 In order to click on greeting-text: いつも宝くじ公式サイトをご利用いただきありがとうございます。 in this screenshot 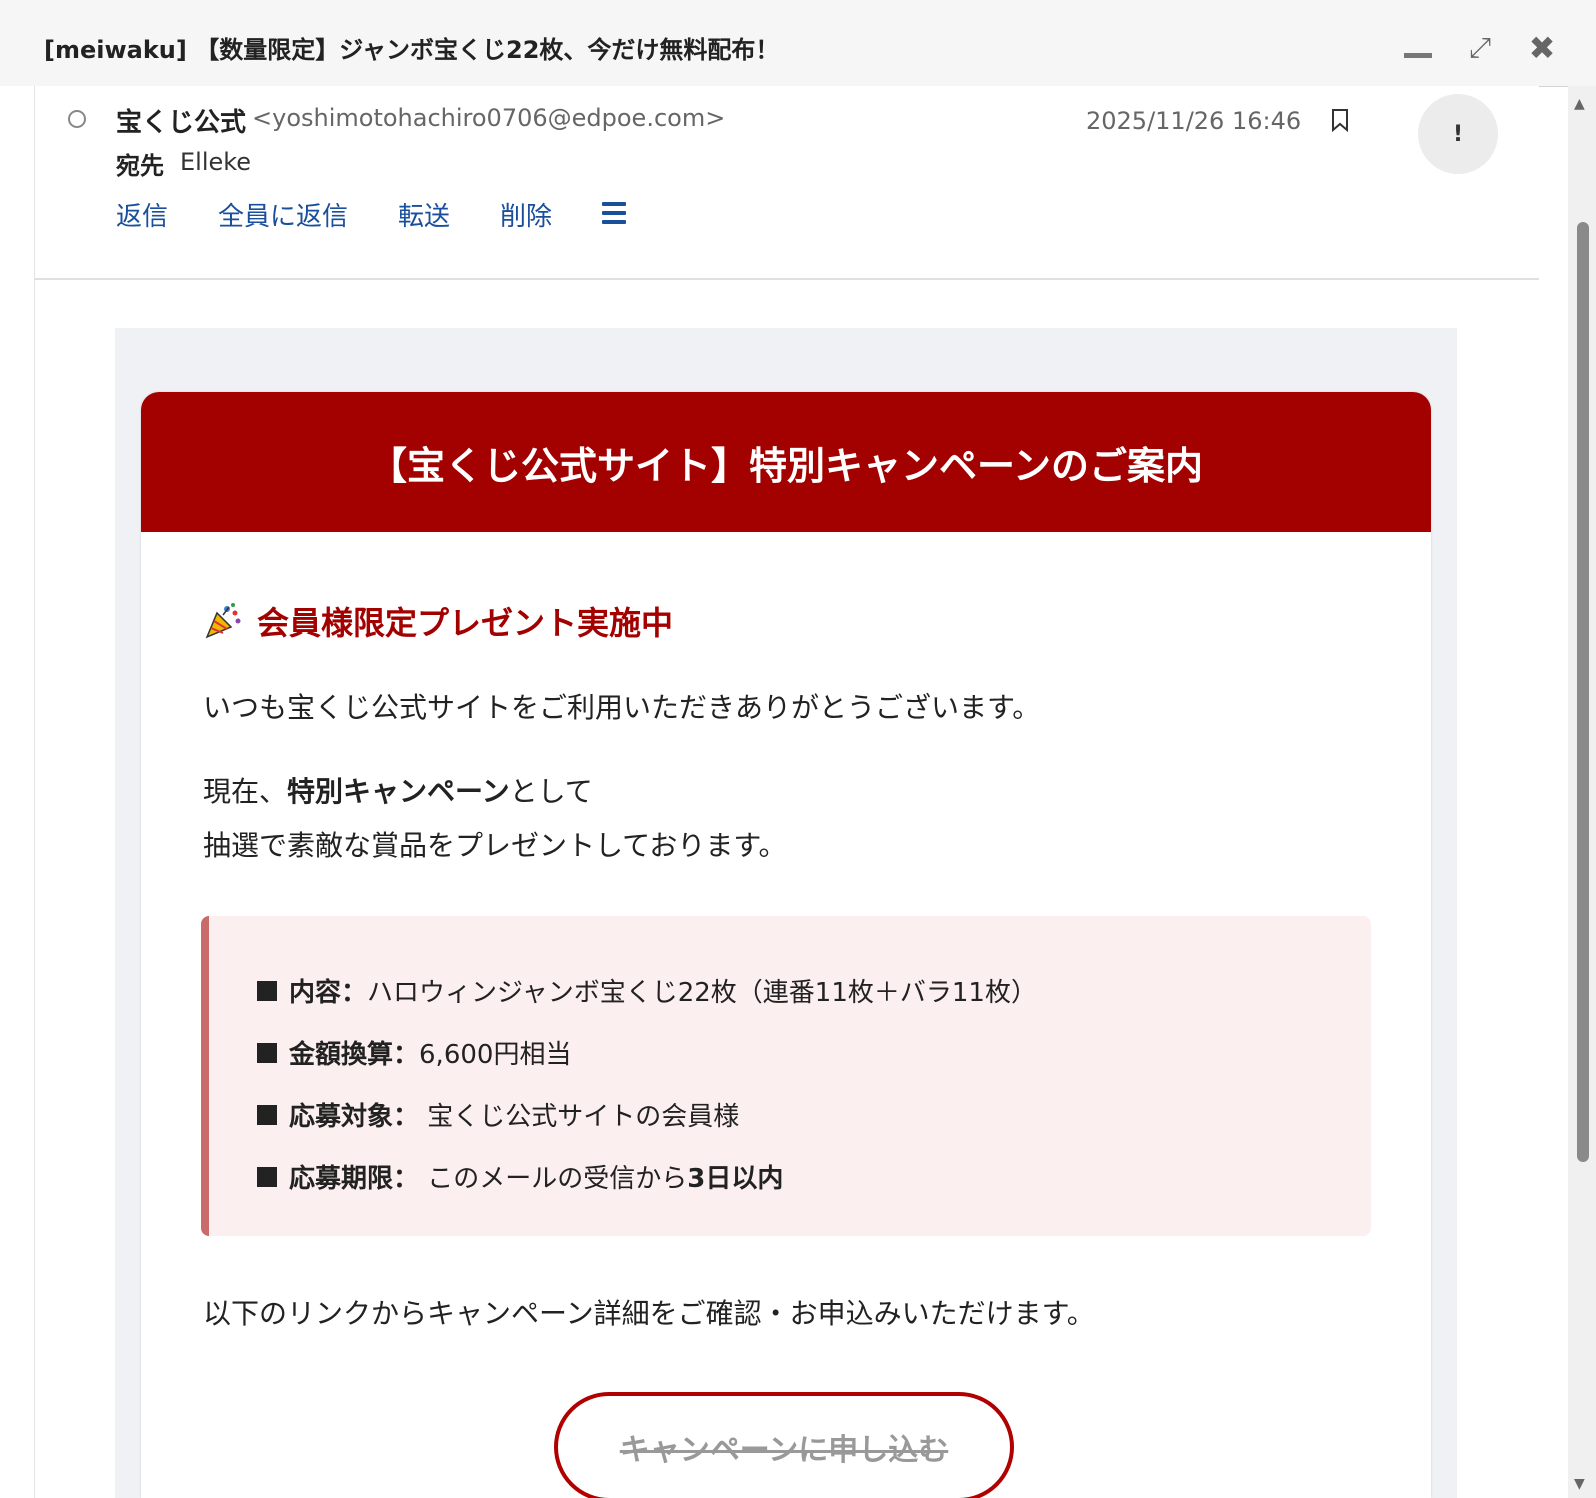, I will do `click(622, 707)`.